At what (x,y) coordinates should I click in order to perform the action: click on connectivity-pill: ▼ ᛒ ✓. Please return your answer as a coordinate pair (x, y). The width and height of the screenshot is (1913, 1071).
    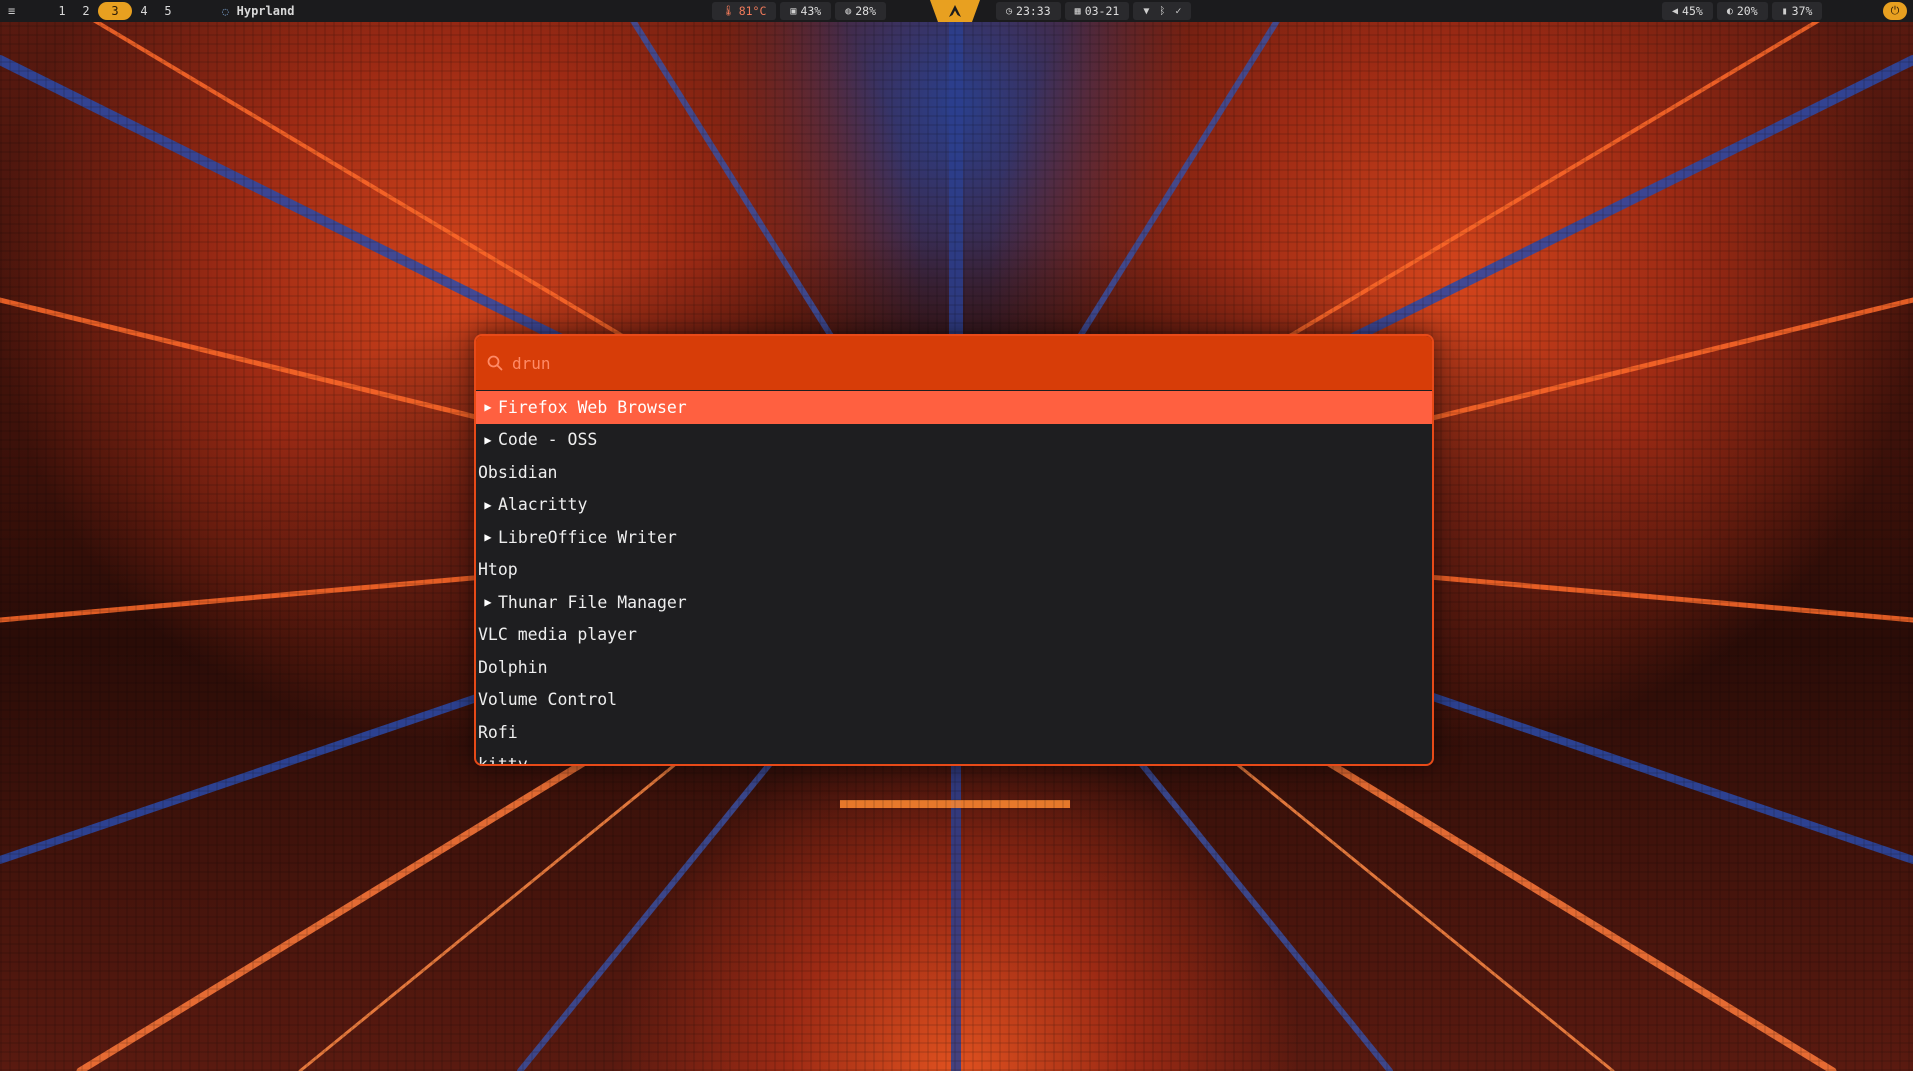
    Looking at the image, I should click on (1162, 11).